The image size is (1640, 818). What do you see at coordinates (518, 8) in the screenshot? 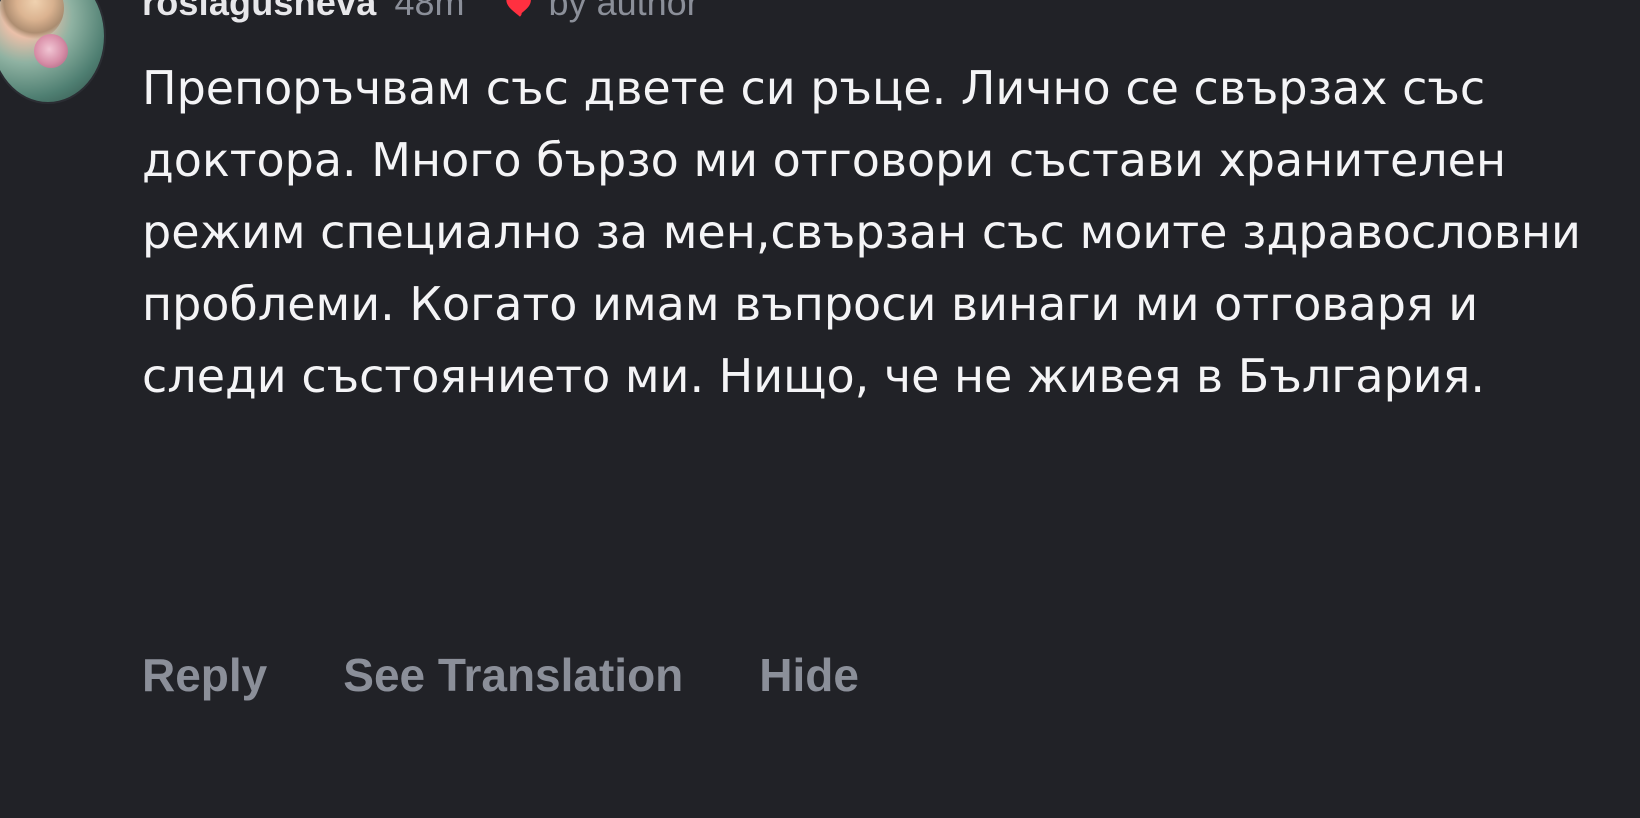
I see `heart-icon` at bounding box center [518, 8].